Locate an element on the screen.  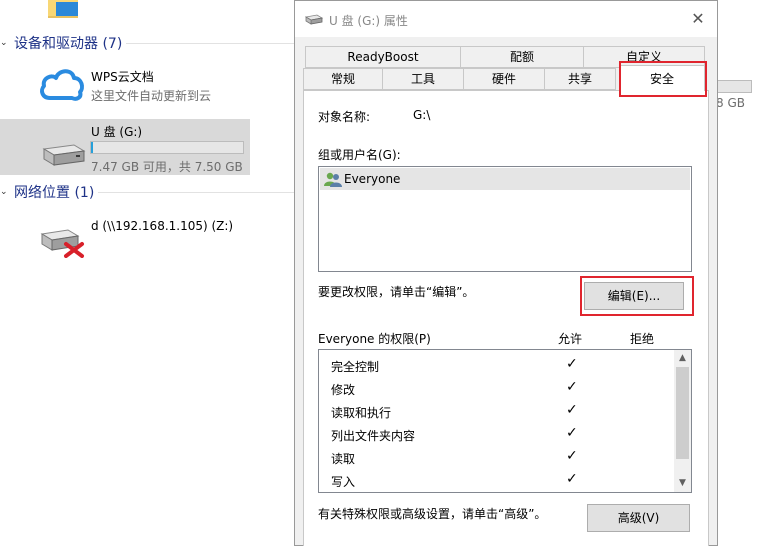
network-drive-name: d (\\192.168.1.105) (Z:) is located at coordinates (162, 226).